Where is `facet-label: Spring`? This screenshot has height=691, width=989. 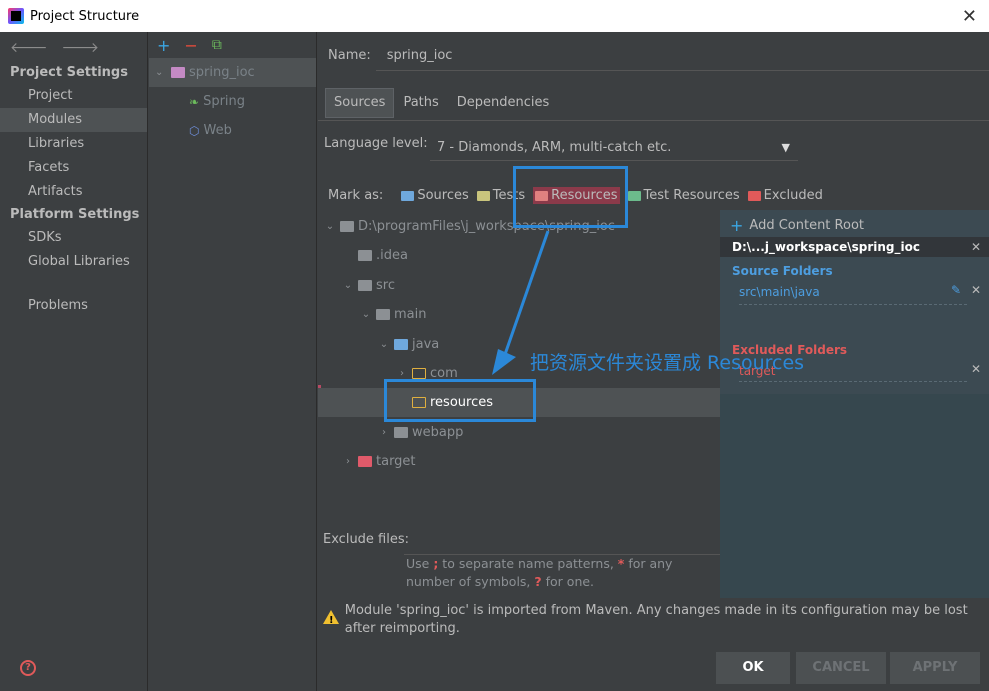
facet-label: Spring is located at coordinates (224, 101).